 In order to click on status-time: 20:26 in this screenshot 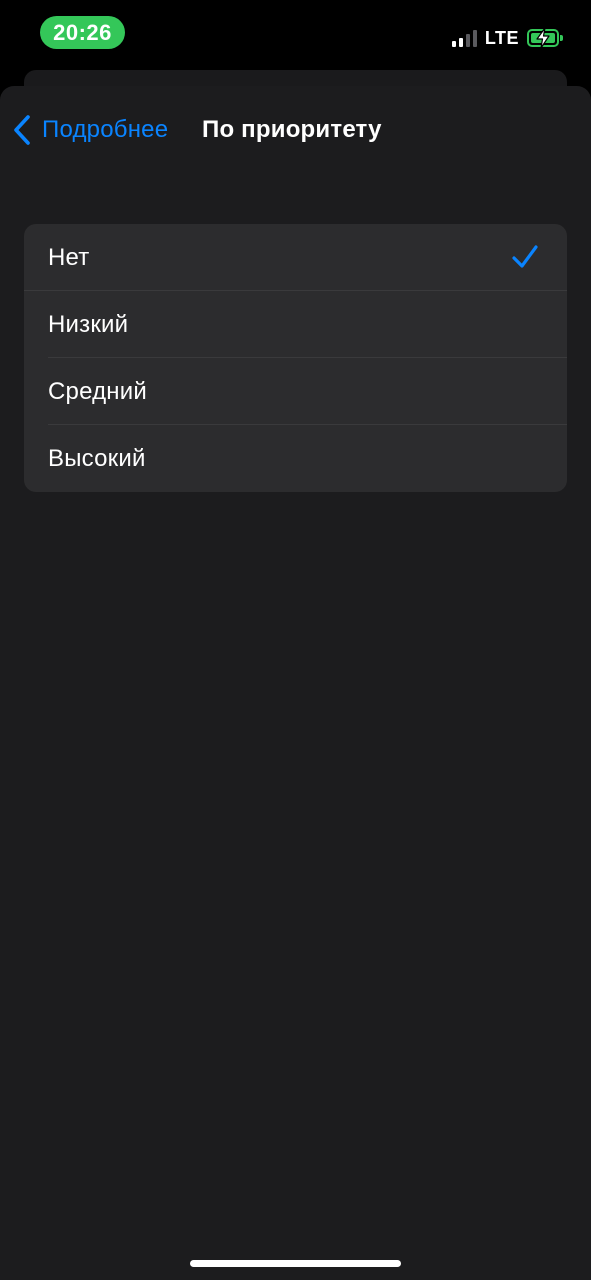, I will do `click(82, 32)`.